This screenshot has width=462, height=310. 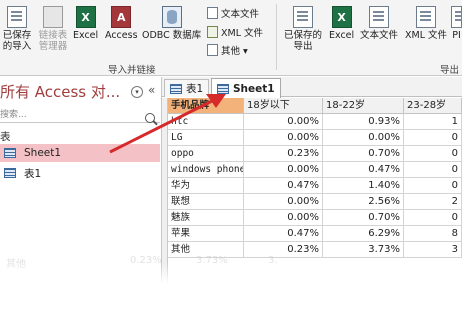 I want to click on table-row: 魅族 0.00% 0.70% 0, so click(x=315, y=218).